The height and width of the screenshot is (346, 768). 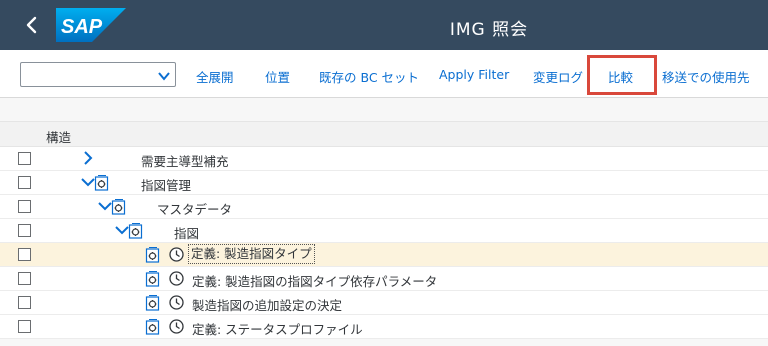 What do you see at coordinates (185, 161) in the screenshot?
I see `row-label: 需要主導型補充` at bounding box center [185, 161].